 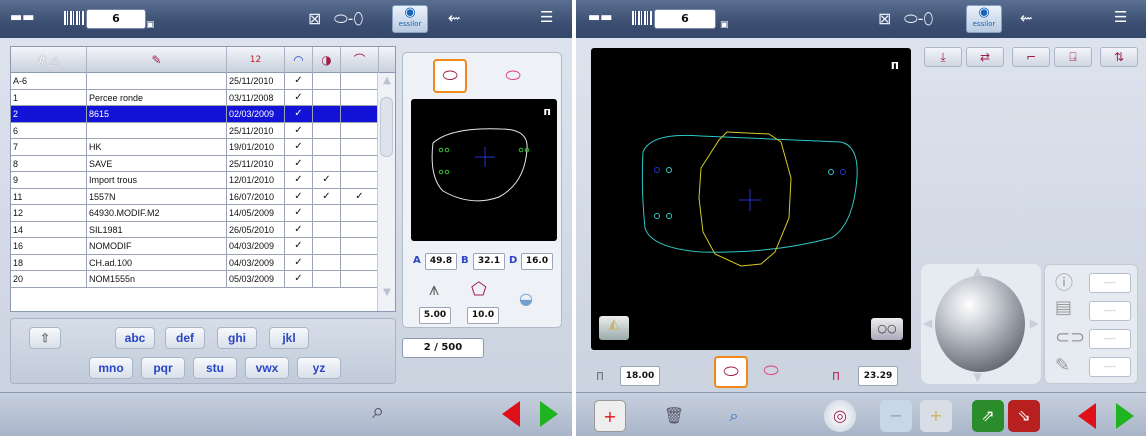 What do you see at coordinates (203, 279) in the screenshot?
I see `table-row: 20 NOM1555n 05/03/2009 ✓` at bounding box center [203, 279].